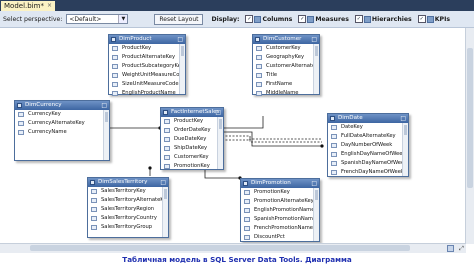 Image resolution: width=474 pixels, height=267 pixels. I want to click on column-item: DiscountPct, so click(280, 237).